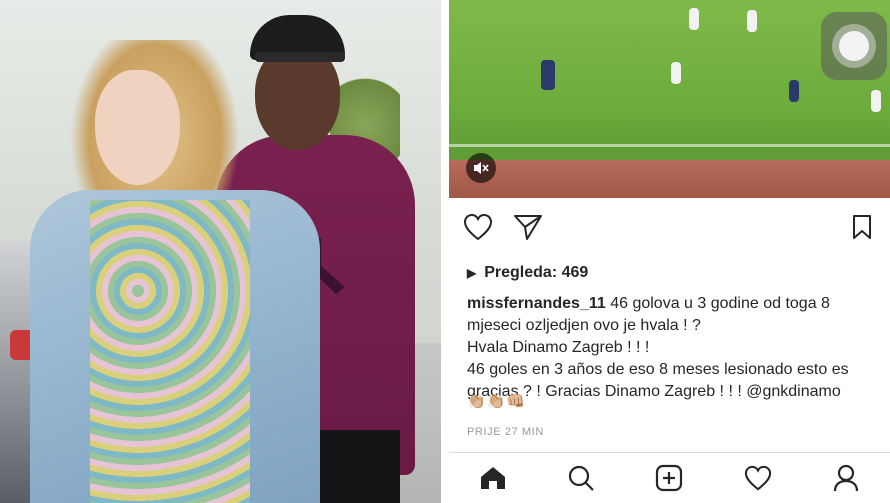 This screenshot has width=890, height=503. What do you see at coordinates (497, 401) in the screenshot?
I see `caption-emojis: 👏🏼👏🏼👊🏼` at bounding box center [497, 401].